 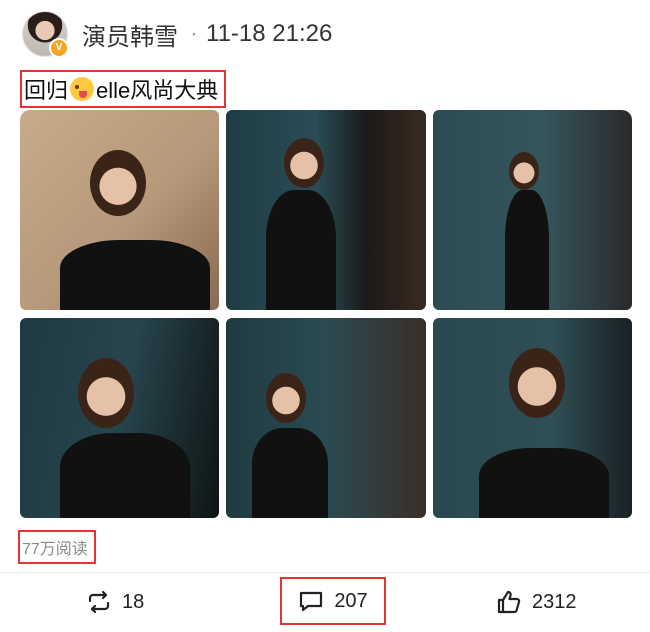 I want to click on read-count: 77万阅读, so click(x=57, y=547).